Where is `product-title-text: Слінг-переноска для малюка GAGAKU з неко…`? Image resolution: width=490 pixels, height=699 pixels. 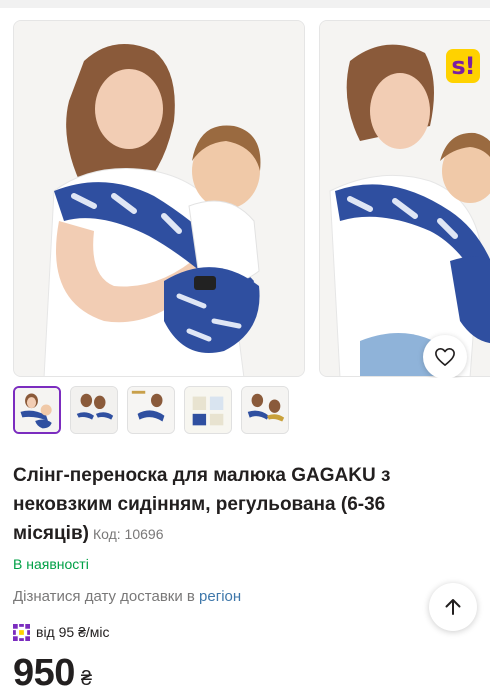 product-title-text: Слінг-переноска для малюка GAGAKU з неко… is located at coordinates (202, 504).